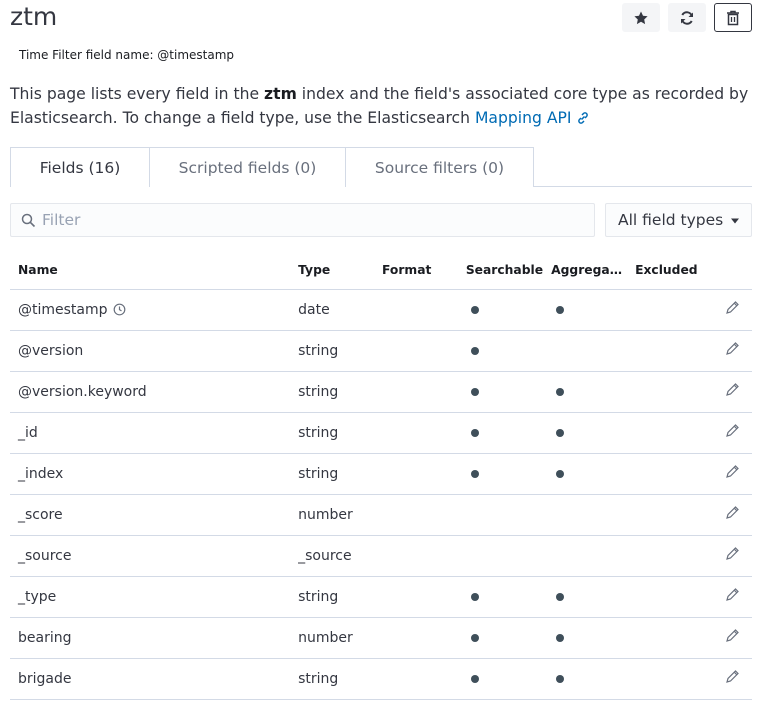  Describe the element at coordinates (310, 220) in the screenshot. I see `filter-input` at that location.